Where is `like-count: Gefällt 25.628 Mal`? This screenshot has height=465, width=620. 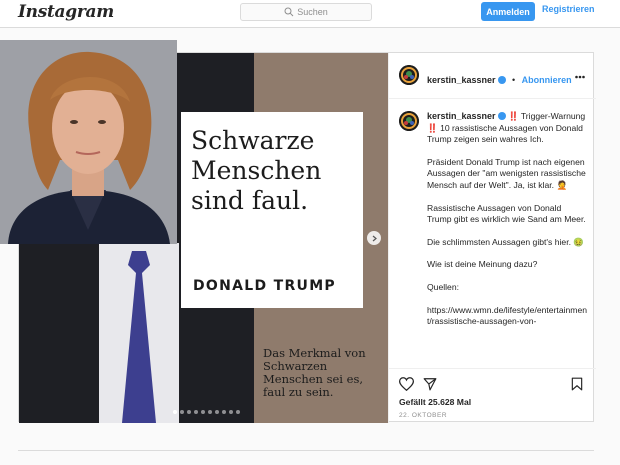 like-count: Gefällt 25.628 Mal is located at coordinates (435, 402).